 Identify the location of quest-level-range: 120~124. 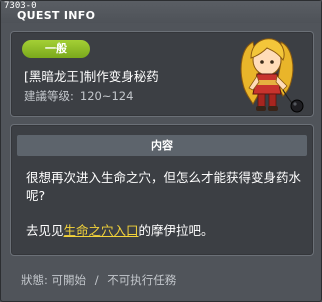
(106, 96).